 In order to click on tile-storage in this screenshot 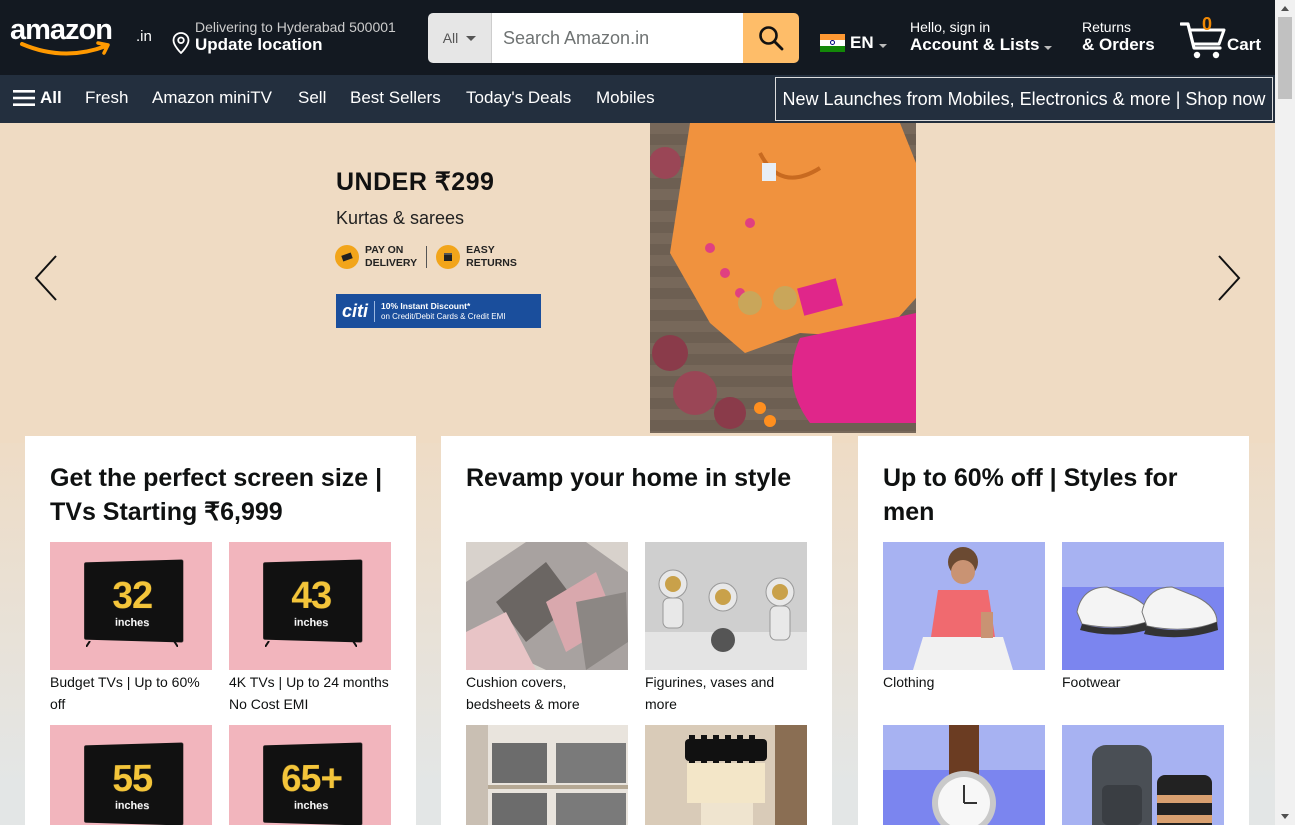, I will do `click(547, 775)`.